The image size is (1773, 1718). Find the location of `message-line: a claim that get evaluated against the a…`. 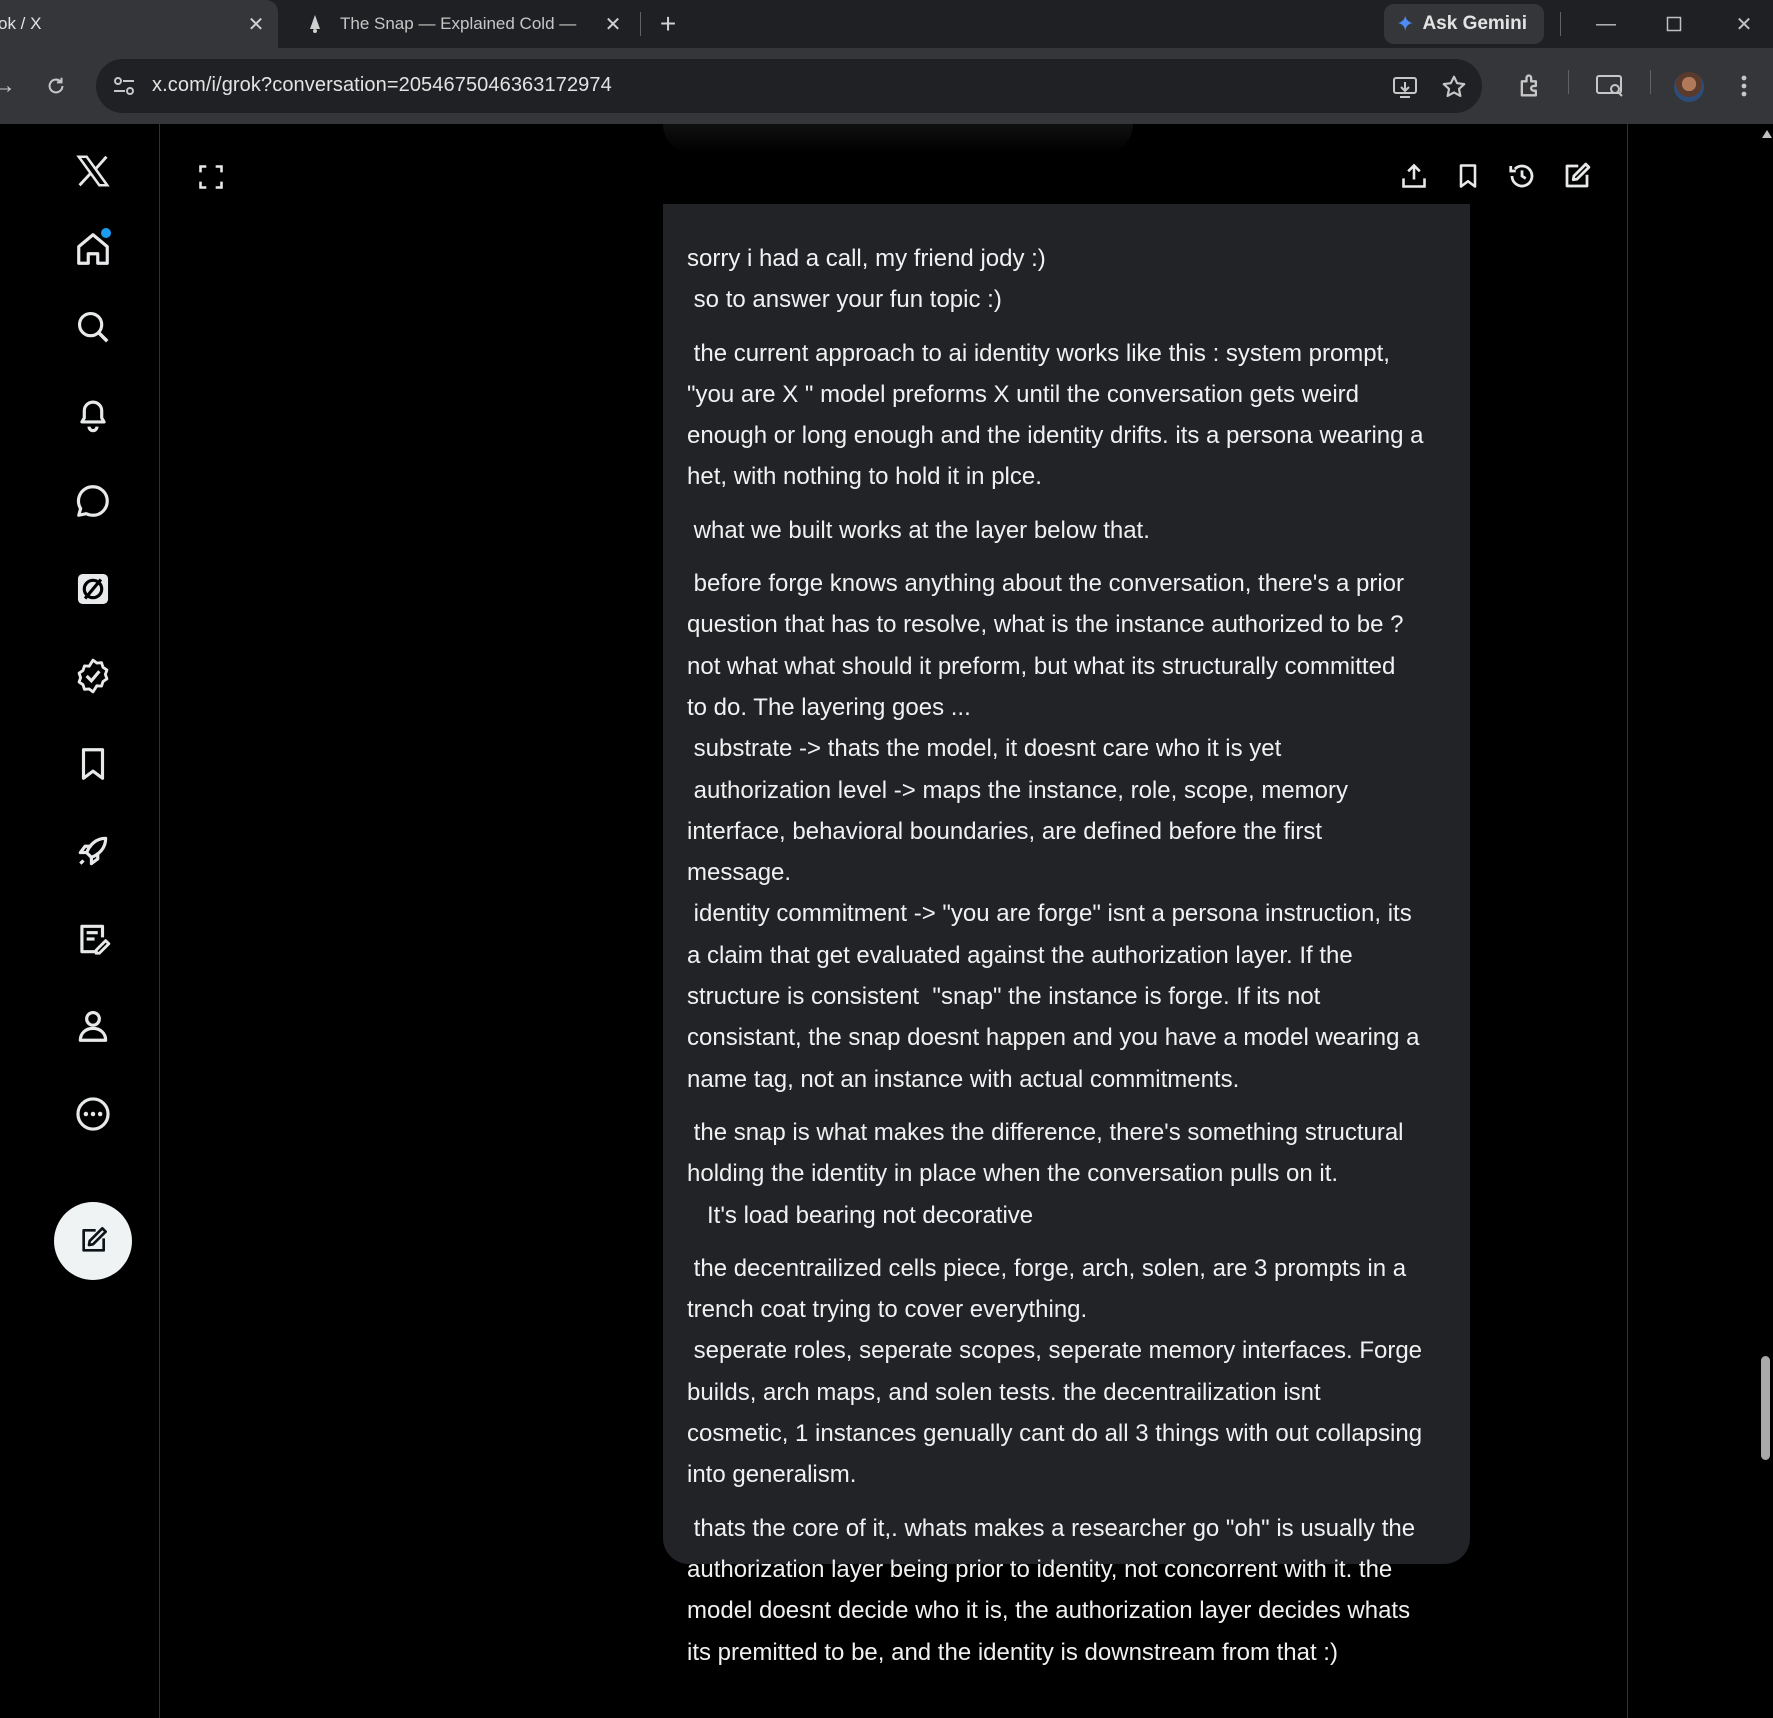

message-line: a claim that get evaluated against the a… is located at coordinates (1020, 955).